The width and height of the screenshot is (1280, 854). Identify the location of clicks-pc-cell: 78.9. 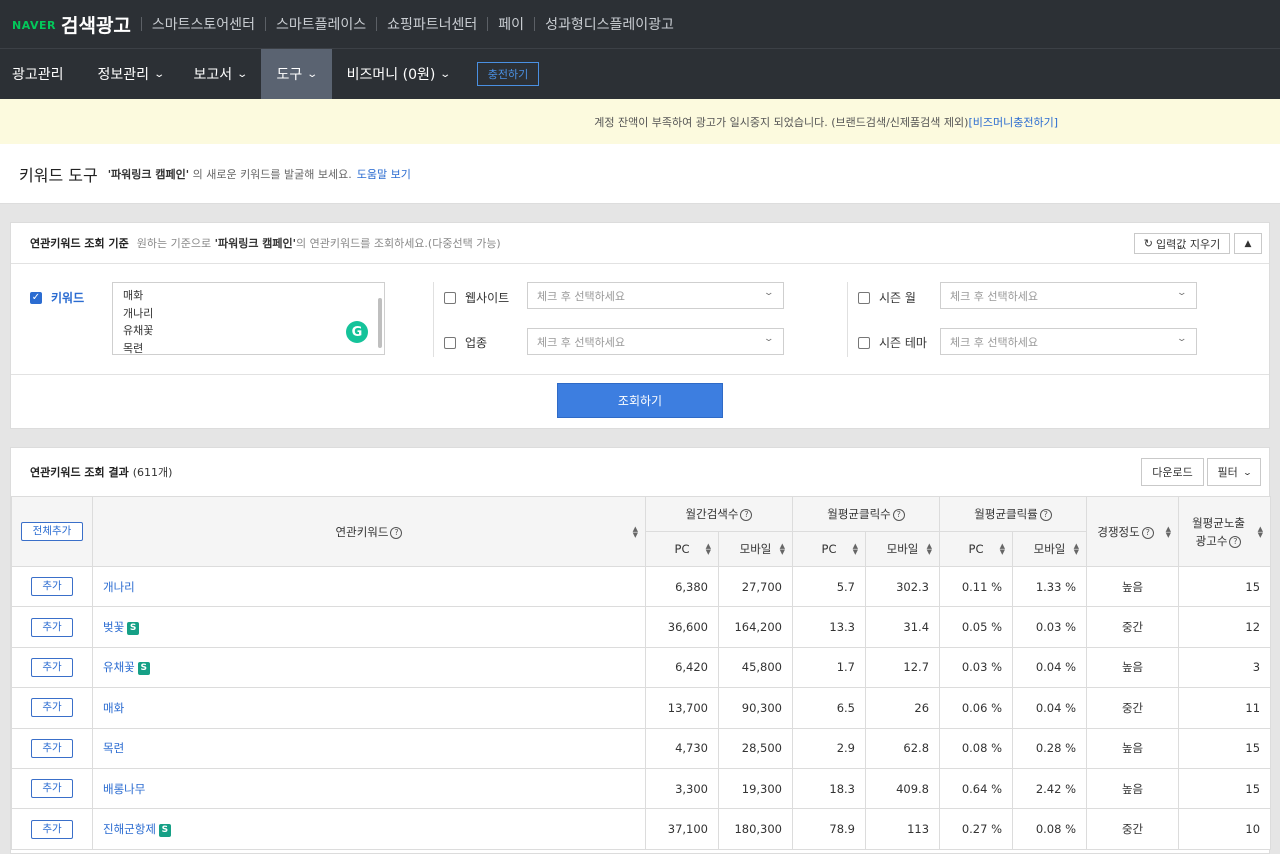
(829, 829).